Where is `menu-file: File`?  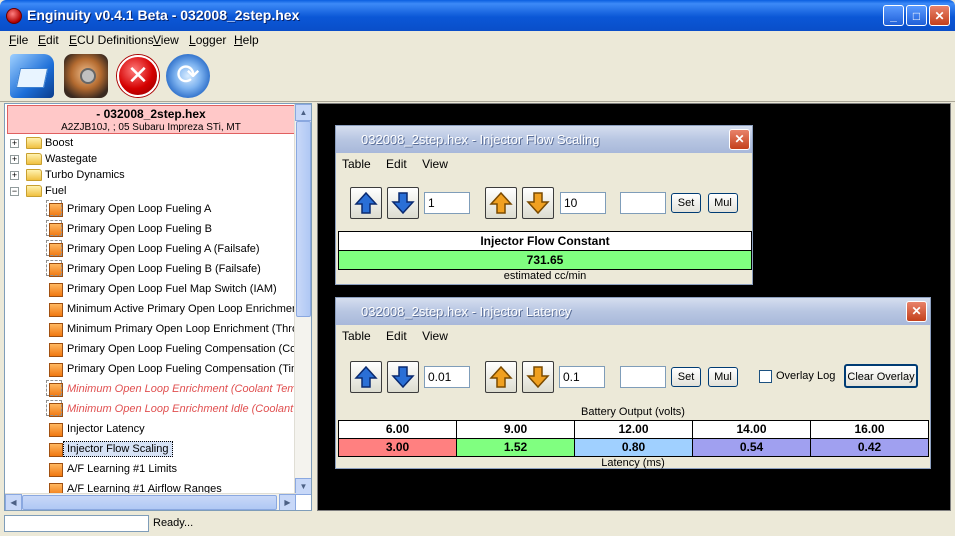 menu-file: File is located at coordinates (18, 40).